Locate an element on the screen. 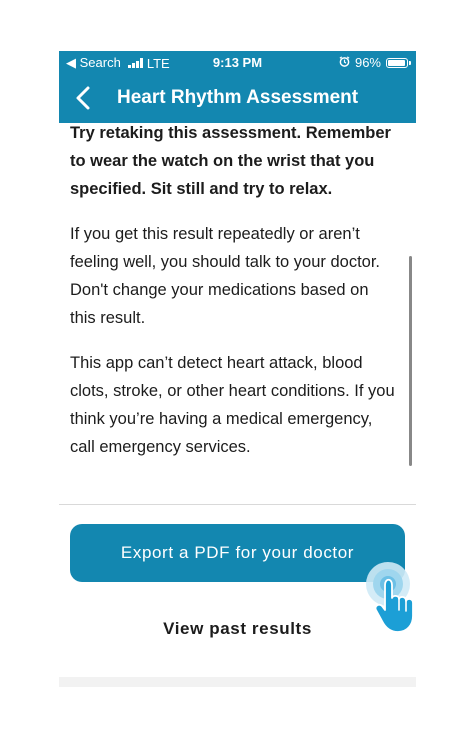 This screenshot has height=735, width=474. nav-bar: Heart Rhythm Assessment is located at coordinates (237, 98).